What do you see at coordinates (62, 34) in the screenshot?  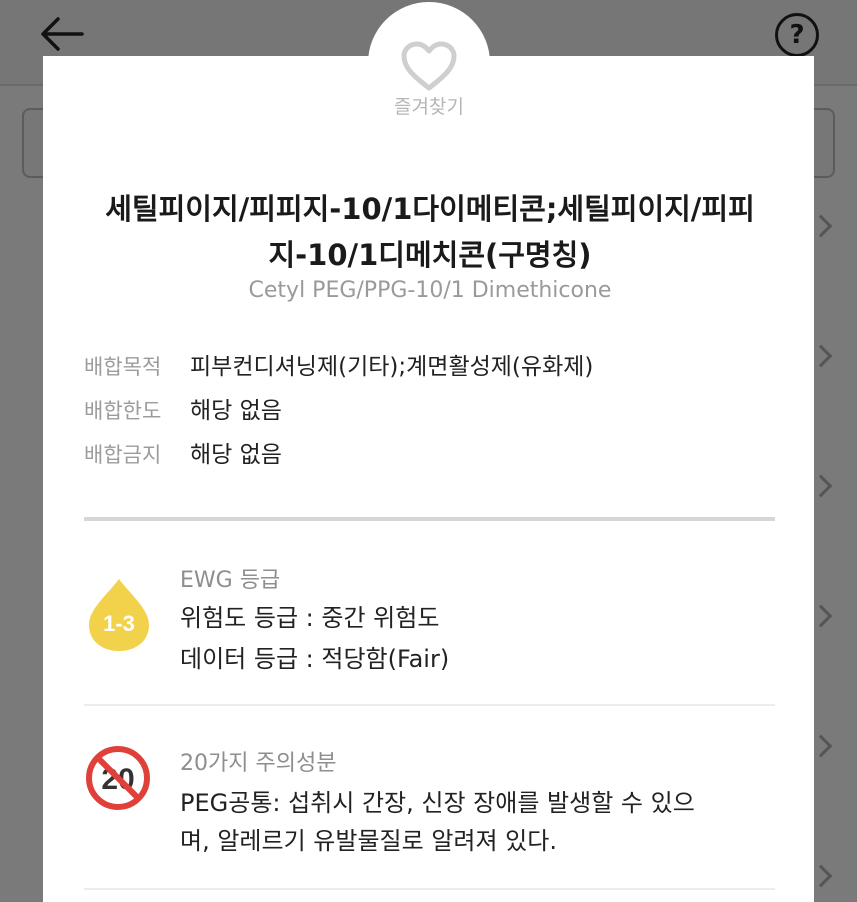 I see `back-arrow-icon` at bounding box center [62, 34].